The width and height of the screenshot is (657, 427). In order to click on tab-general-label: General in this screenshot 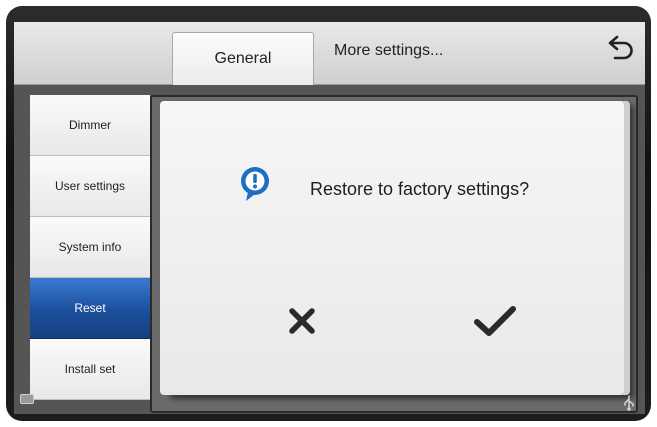, I will do `click(243, 58)`.